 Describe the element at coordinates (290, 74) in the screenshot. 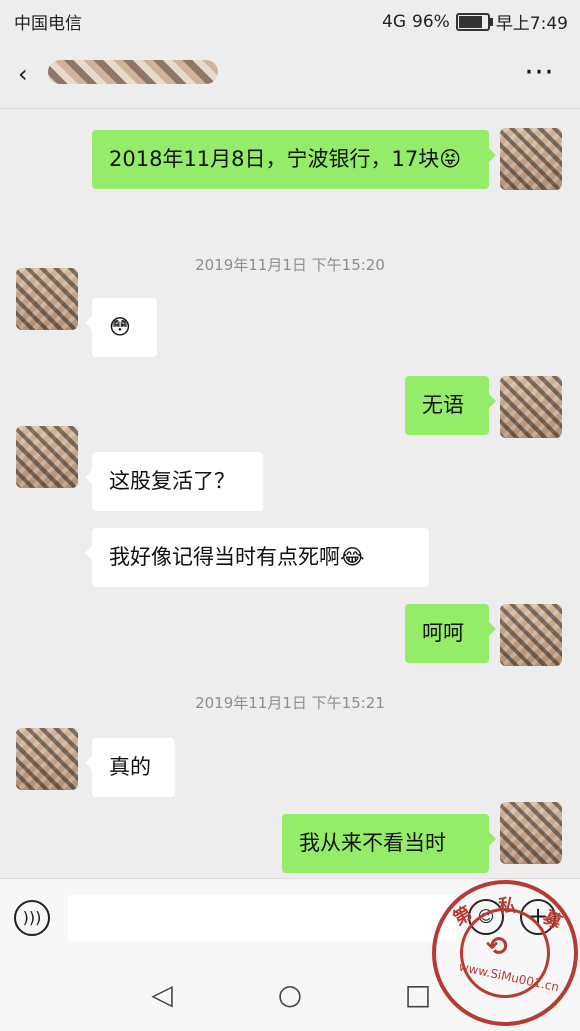

I see `chat-header: ‹ ⋯` at that location.